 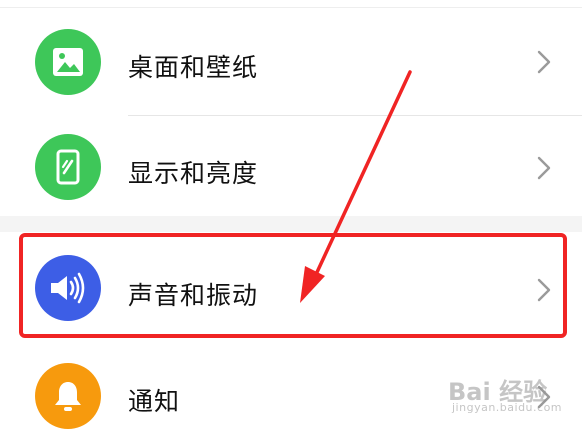 What do you see at coordinates (193, 295) in the screenshot?
I see `settings-item-label: 声音和振动` at bounding box center [193, 295].